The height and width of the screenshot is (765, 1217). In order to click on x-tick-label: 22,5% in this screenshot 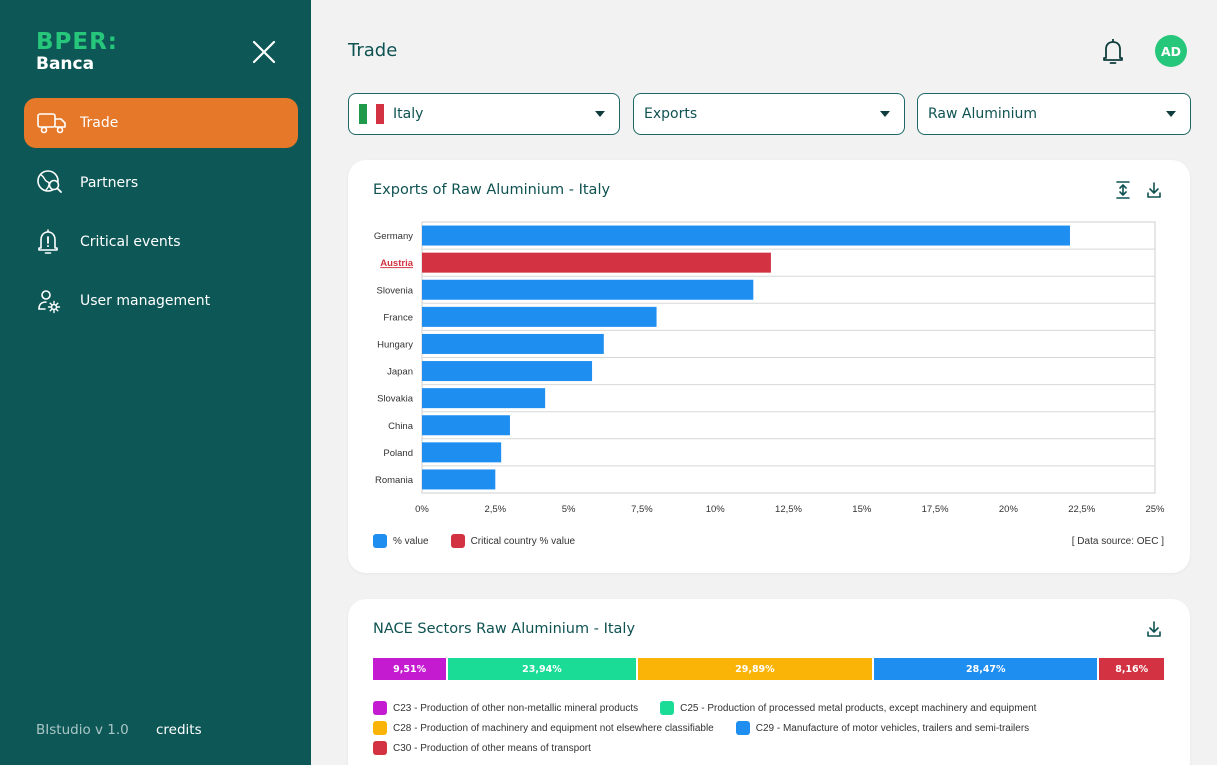, I will do `click(1081, 509)`.